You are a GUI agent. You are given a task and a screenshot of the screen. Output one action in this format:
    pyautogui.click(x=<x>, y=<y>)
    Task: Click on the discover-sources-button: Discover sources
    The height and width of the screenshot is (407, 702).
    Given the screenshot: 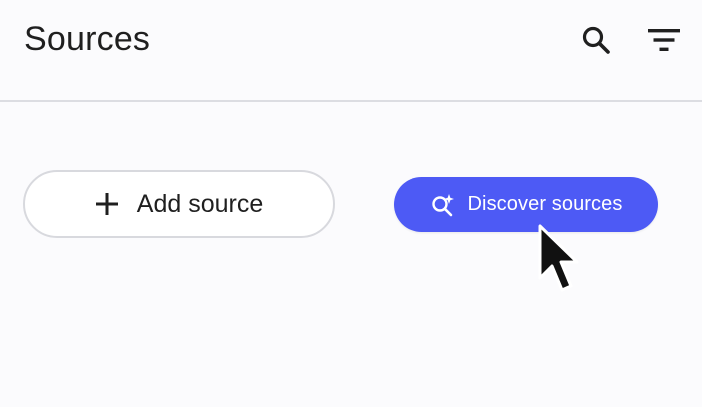 What is the action you would take?
    pyautogui.click(x=526, y=204)
    